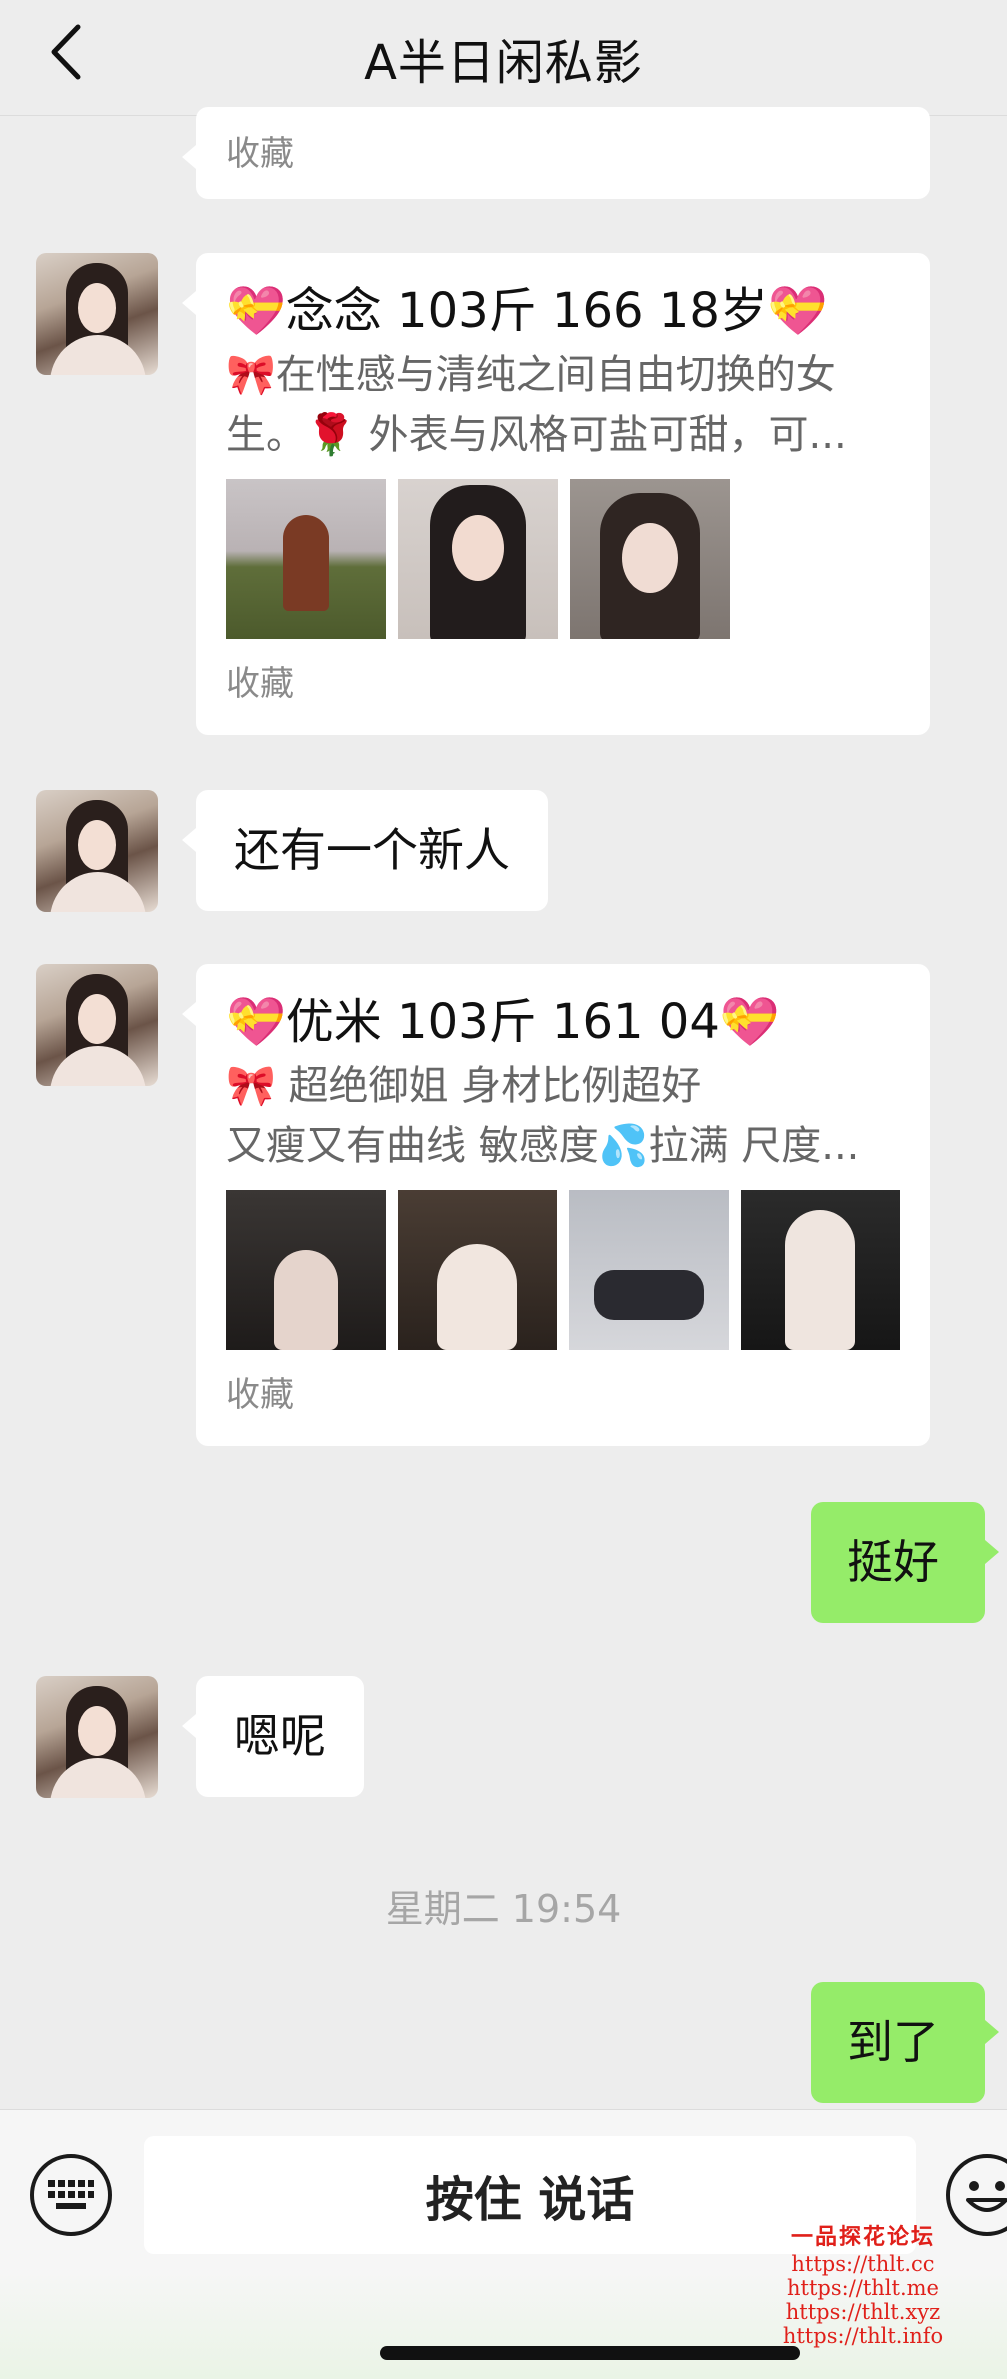 This screenshot has width=1007, height=2379. Describe the element at coordinates (905, 2042) in the screenshot. I see `outgoing-message: 到了` at that location.